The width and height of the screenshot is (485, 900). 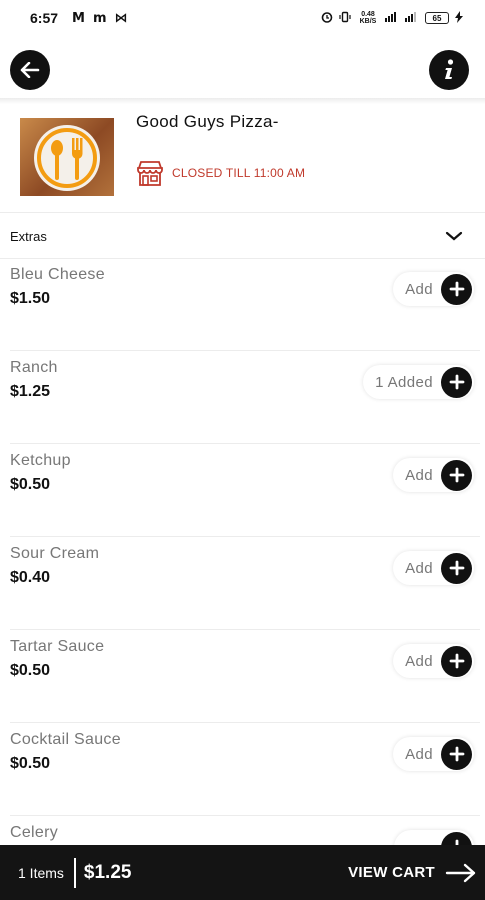 What do you see at coordinates (327, 18) in the screenshot?
I see `alarm-icon` at bounding box center [327, 18].